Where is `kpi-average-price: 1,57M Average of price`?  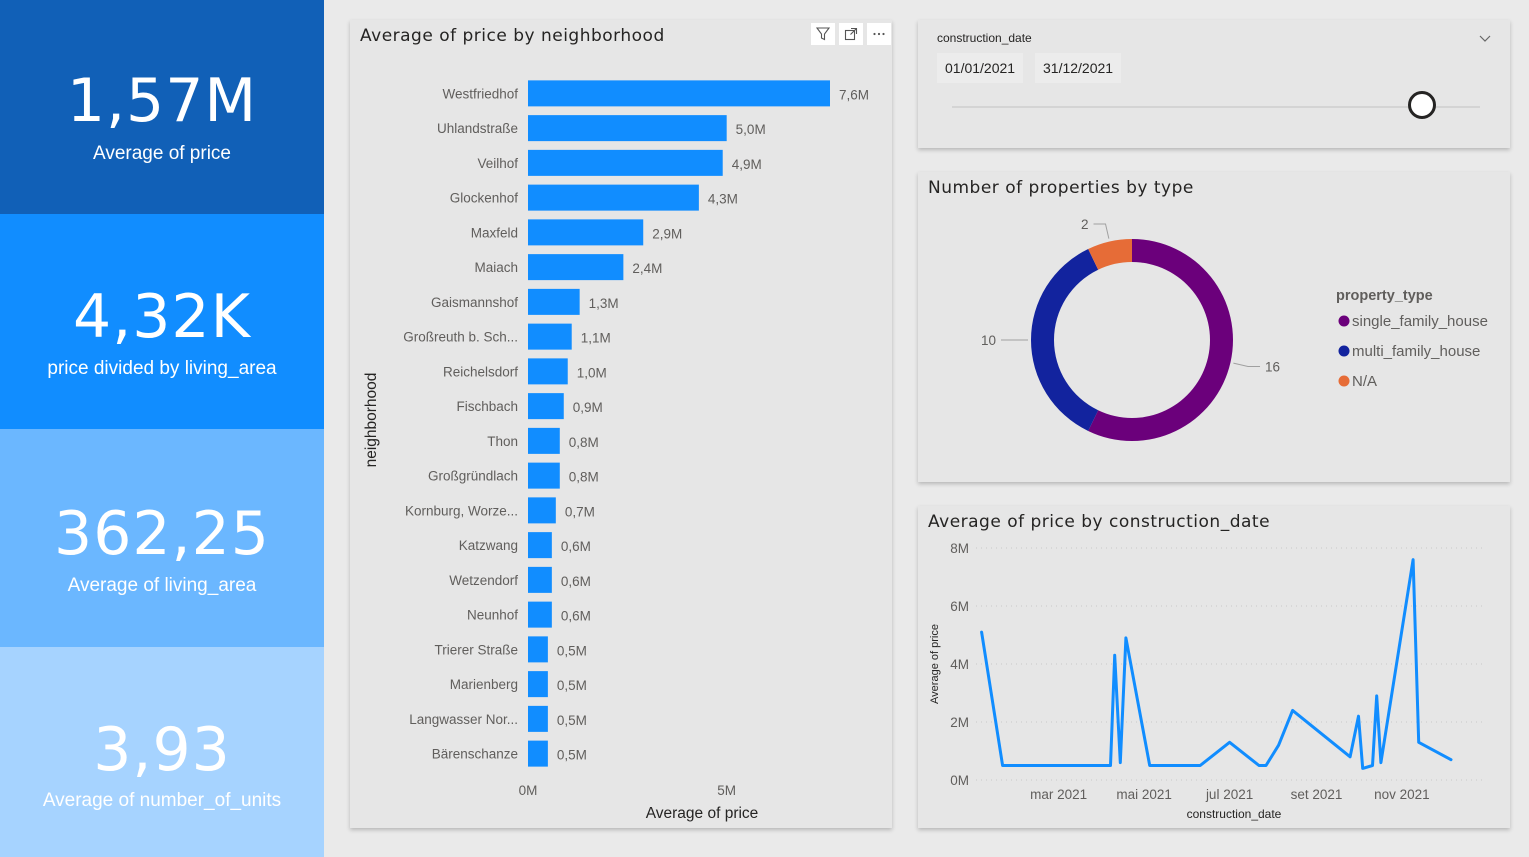 kpi-average-price: 1,57M Average of price is located at coordinates (162, 107).